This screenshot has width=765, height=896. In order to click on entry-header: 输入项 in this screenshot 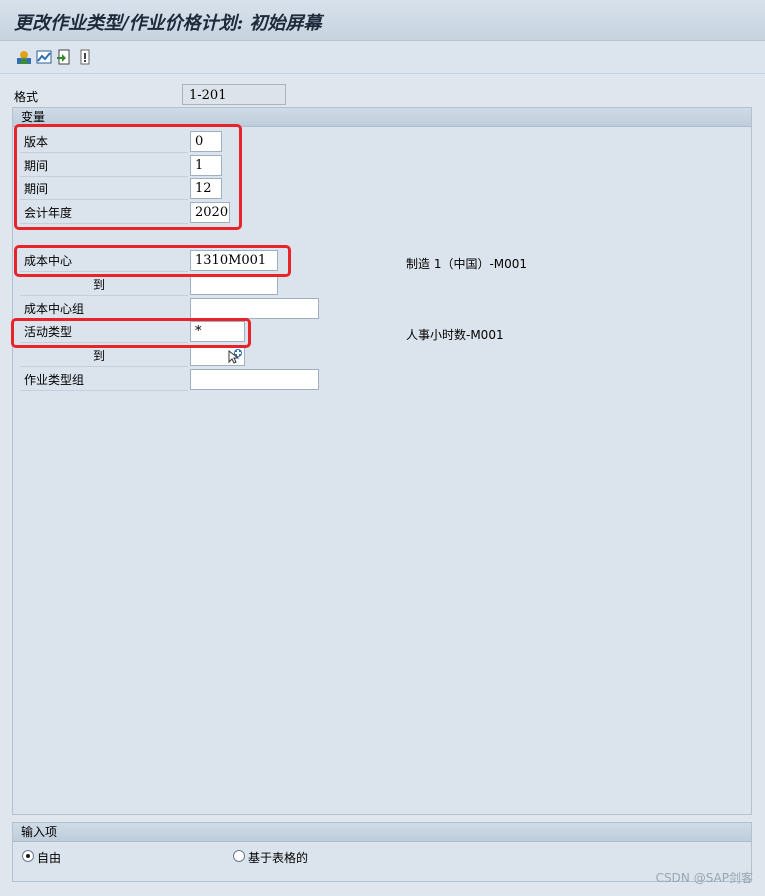, I will do `click(382, 832)`.